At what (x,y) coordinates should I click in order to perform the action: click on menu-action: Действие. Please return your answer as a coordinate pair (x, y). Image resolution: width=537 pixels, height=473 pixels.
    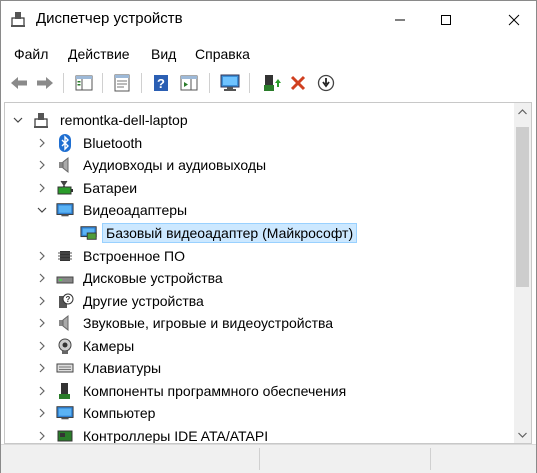
    Looking at the image, I should click on (99, 54).